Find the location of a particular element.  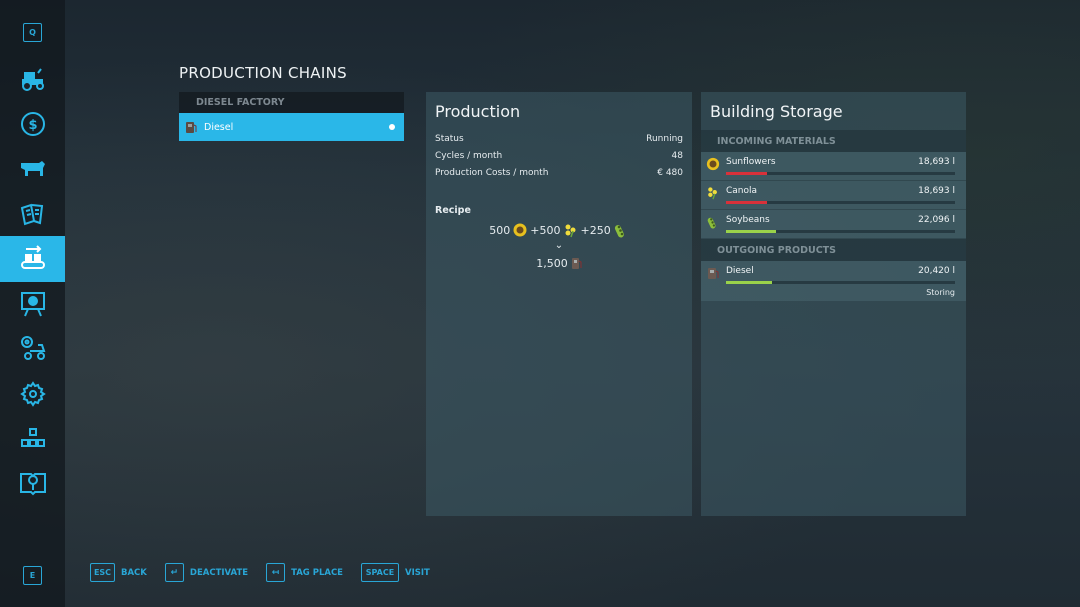

sidebar-item-farms is located at coordinates (32, 438).